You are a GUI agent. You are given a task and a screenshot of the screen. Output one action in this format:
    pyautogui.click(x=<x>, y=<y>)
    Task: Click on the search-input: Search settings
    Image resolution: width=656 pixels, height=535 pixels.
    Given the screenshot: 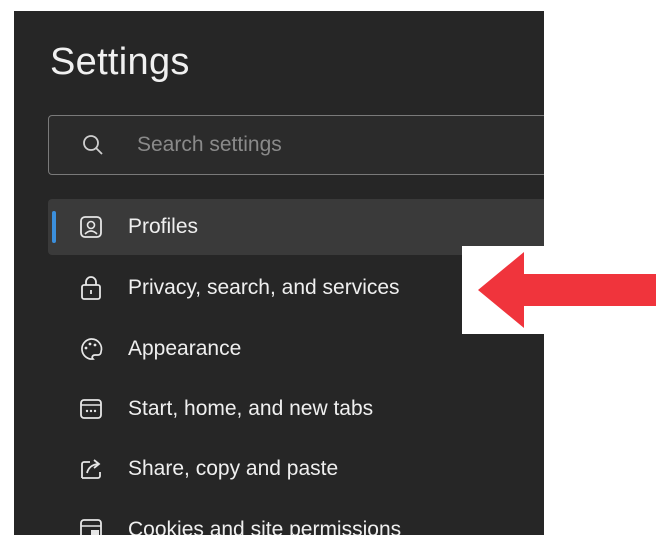 What is the action you would take?
    pyautogui.click(x=296, y=145)
    